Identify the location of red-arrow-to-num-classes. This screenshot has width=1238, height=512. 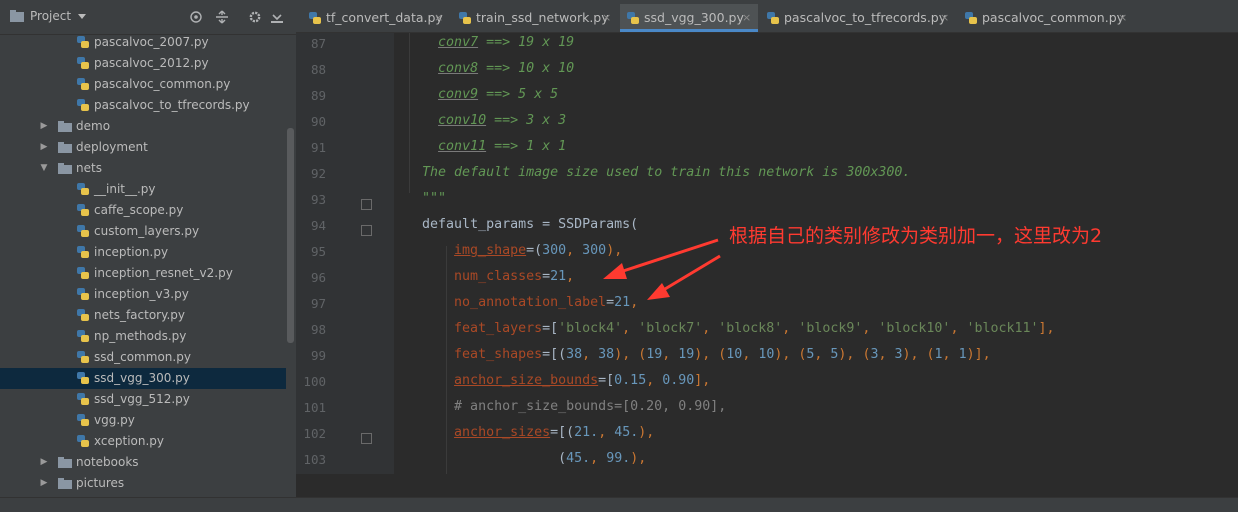
(661, 258).